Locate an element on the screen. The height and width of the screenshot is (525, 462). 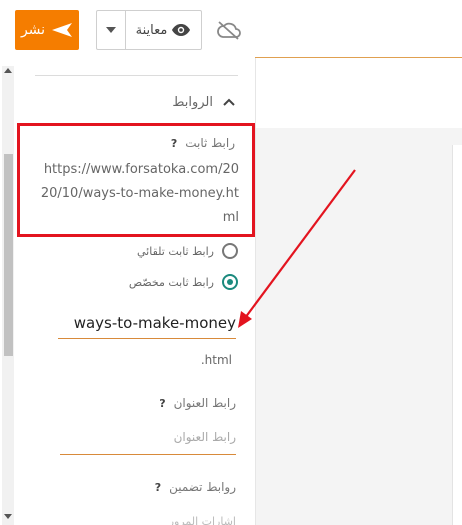
section-title: الروابط is located at coordinates (192, 102).